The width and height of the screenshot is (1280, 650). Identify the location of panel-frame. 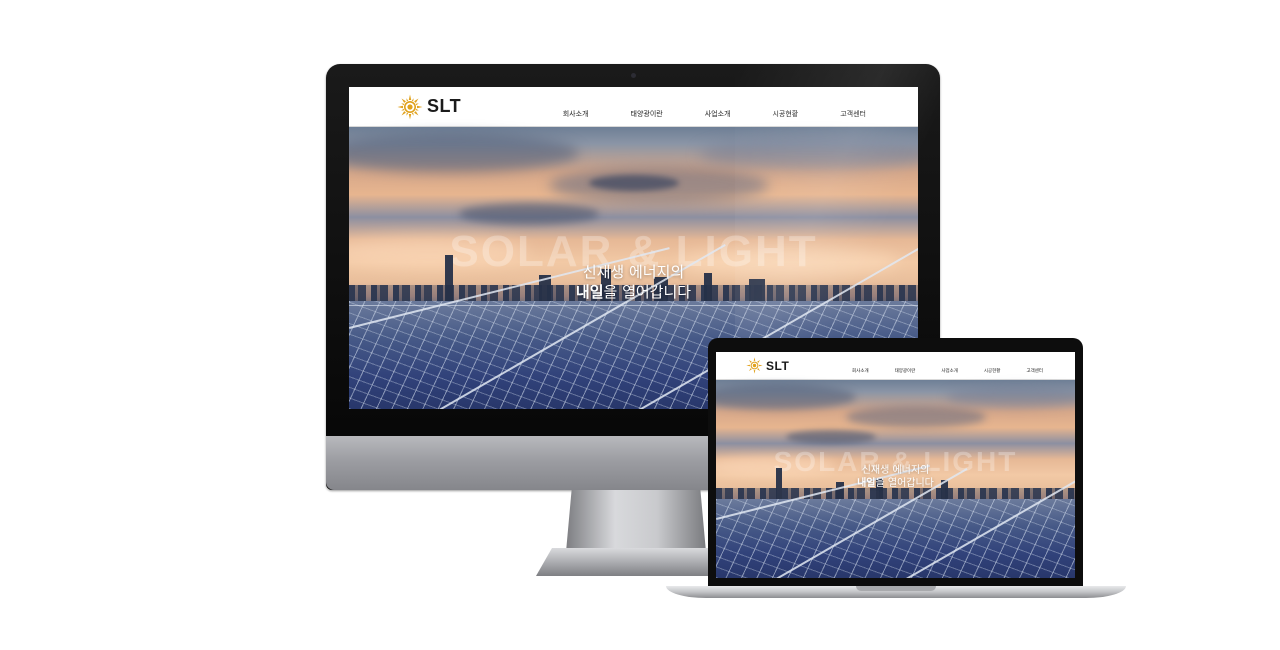
(633, 305).